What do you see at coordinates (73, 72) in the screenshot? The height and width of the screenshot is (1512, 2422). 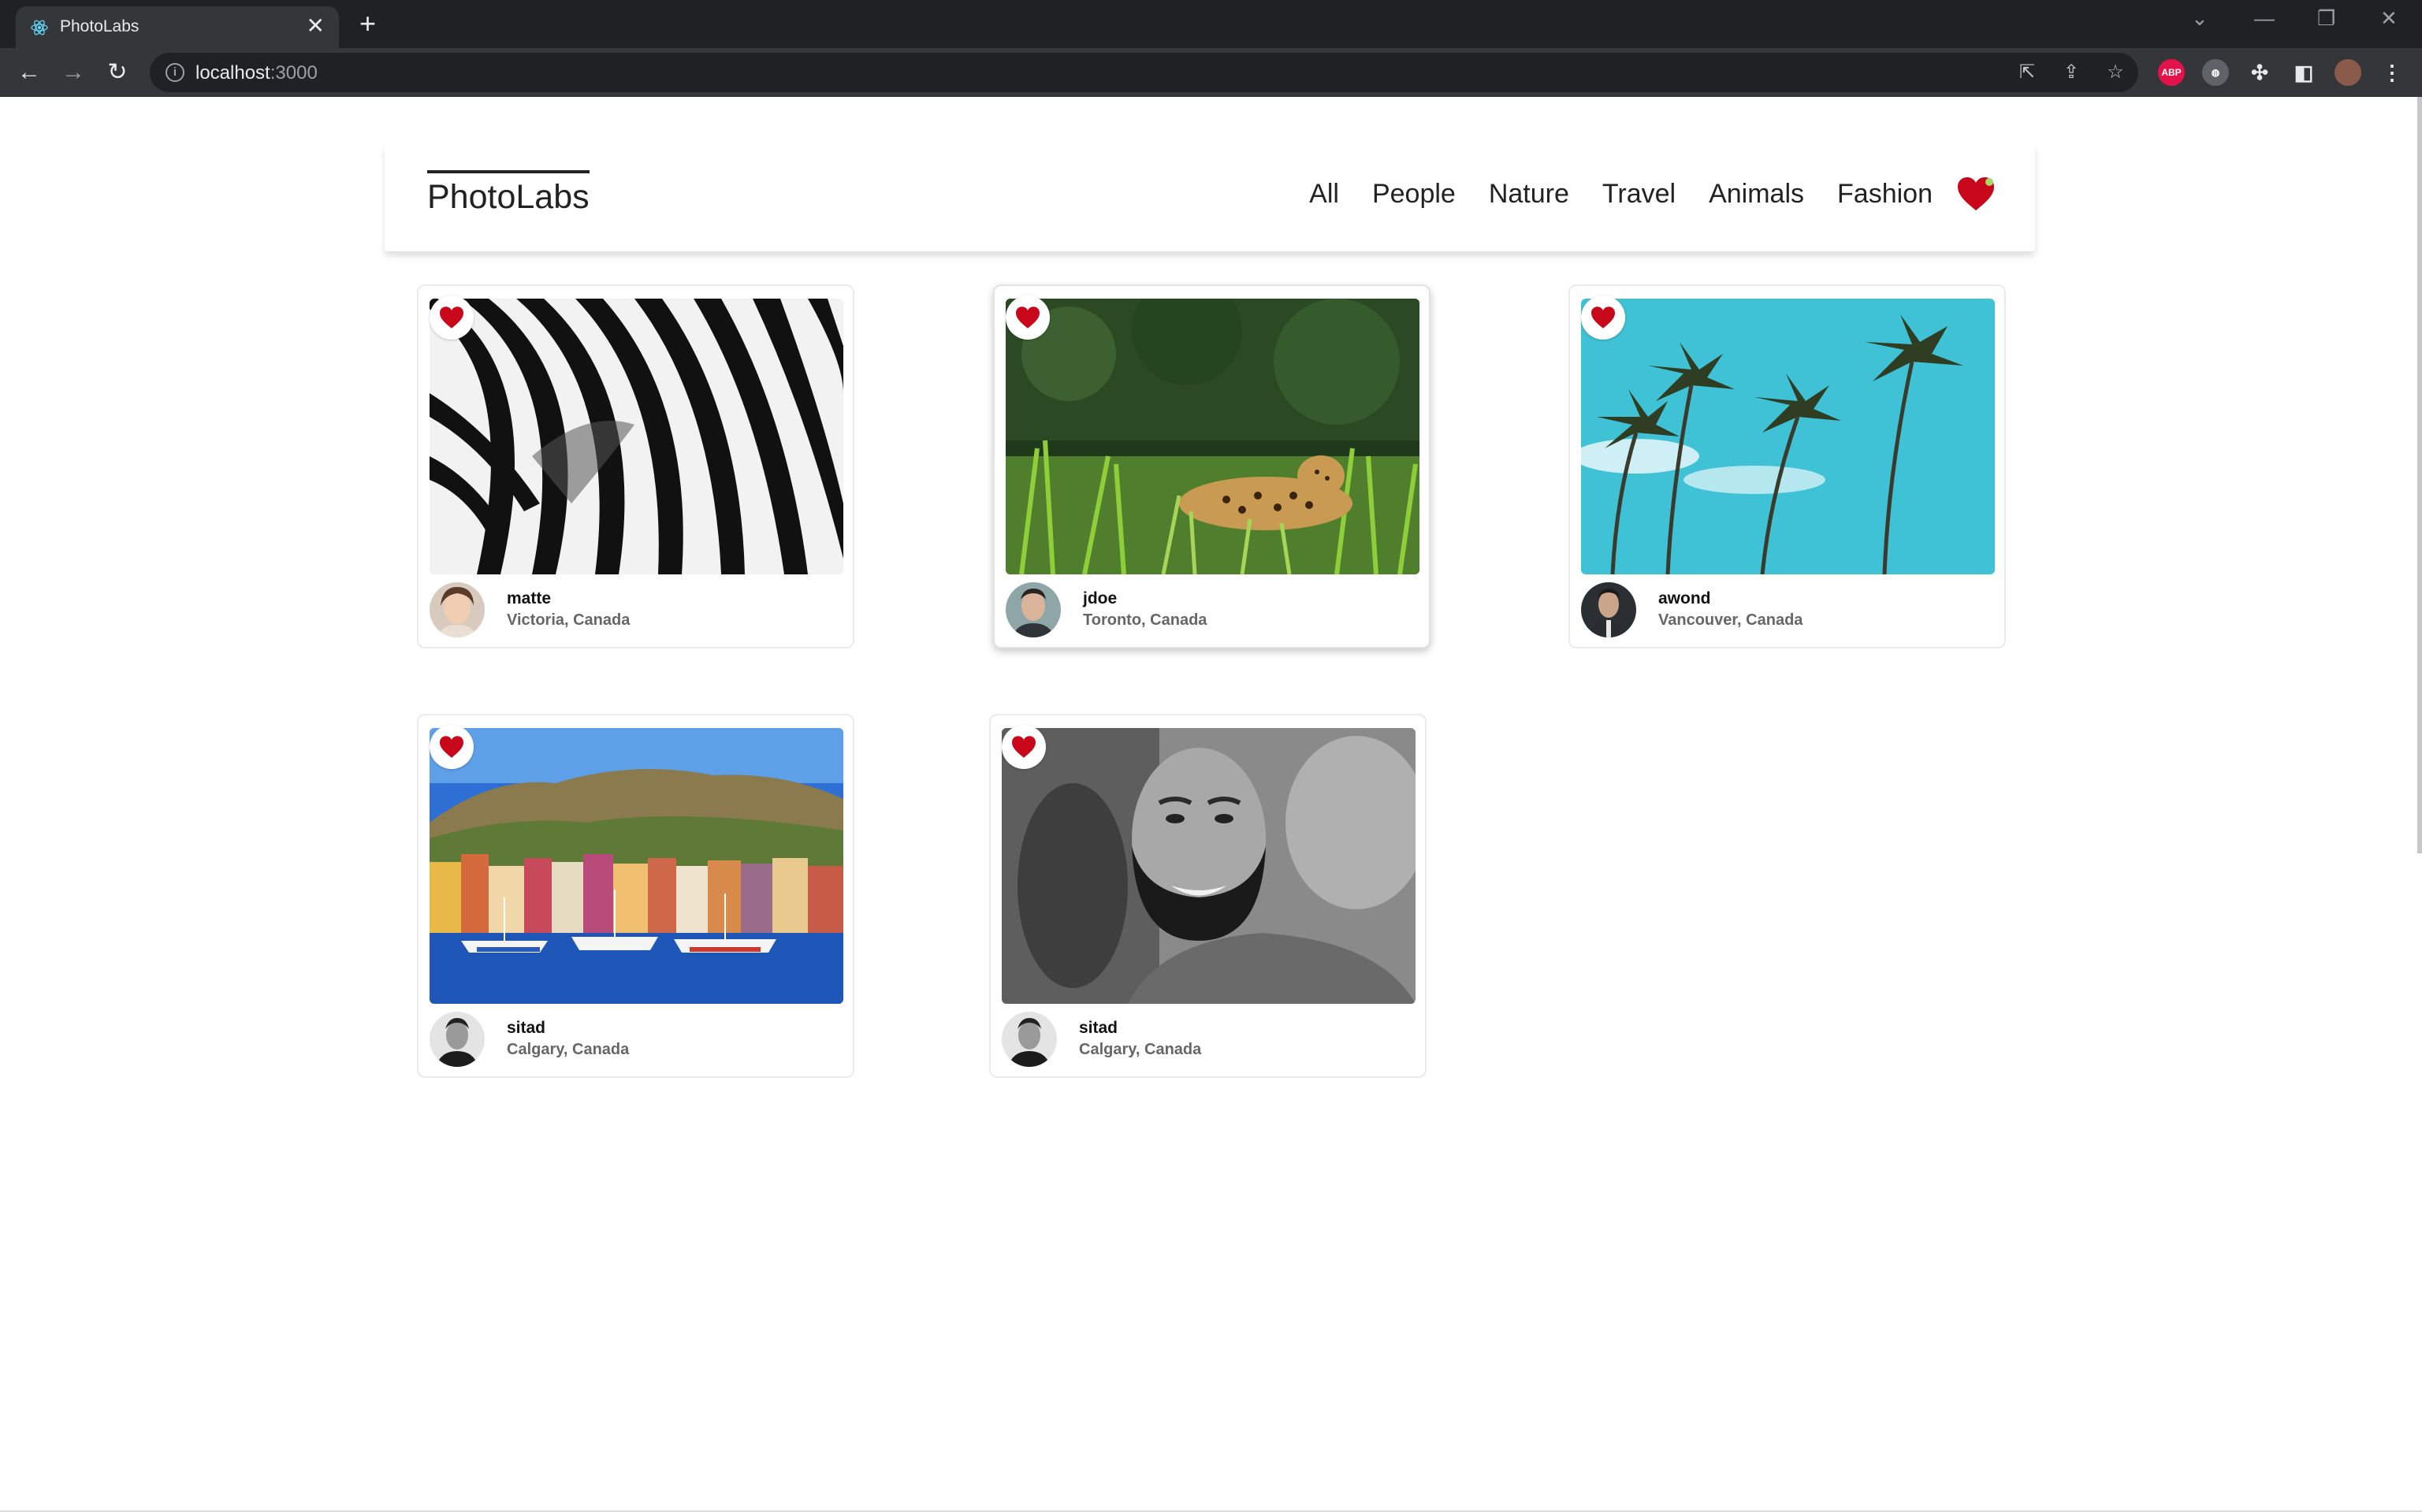 I see `forward-icon: →` at bounding box center [73, 72].